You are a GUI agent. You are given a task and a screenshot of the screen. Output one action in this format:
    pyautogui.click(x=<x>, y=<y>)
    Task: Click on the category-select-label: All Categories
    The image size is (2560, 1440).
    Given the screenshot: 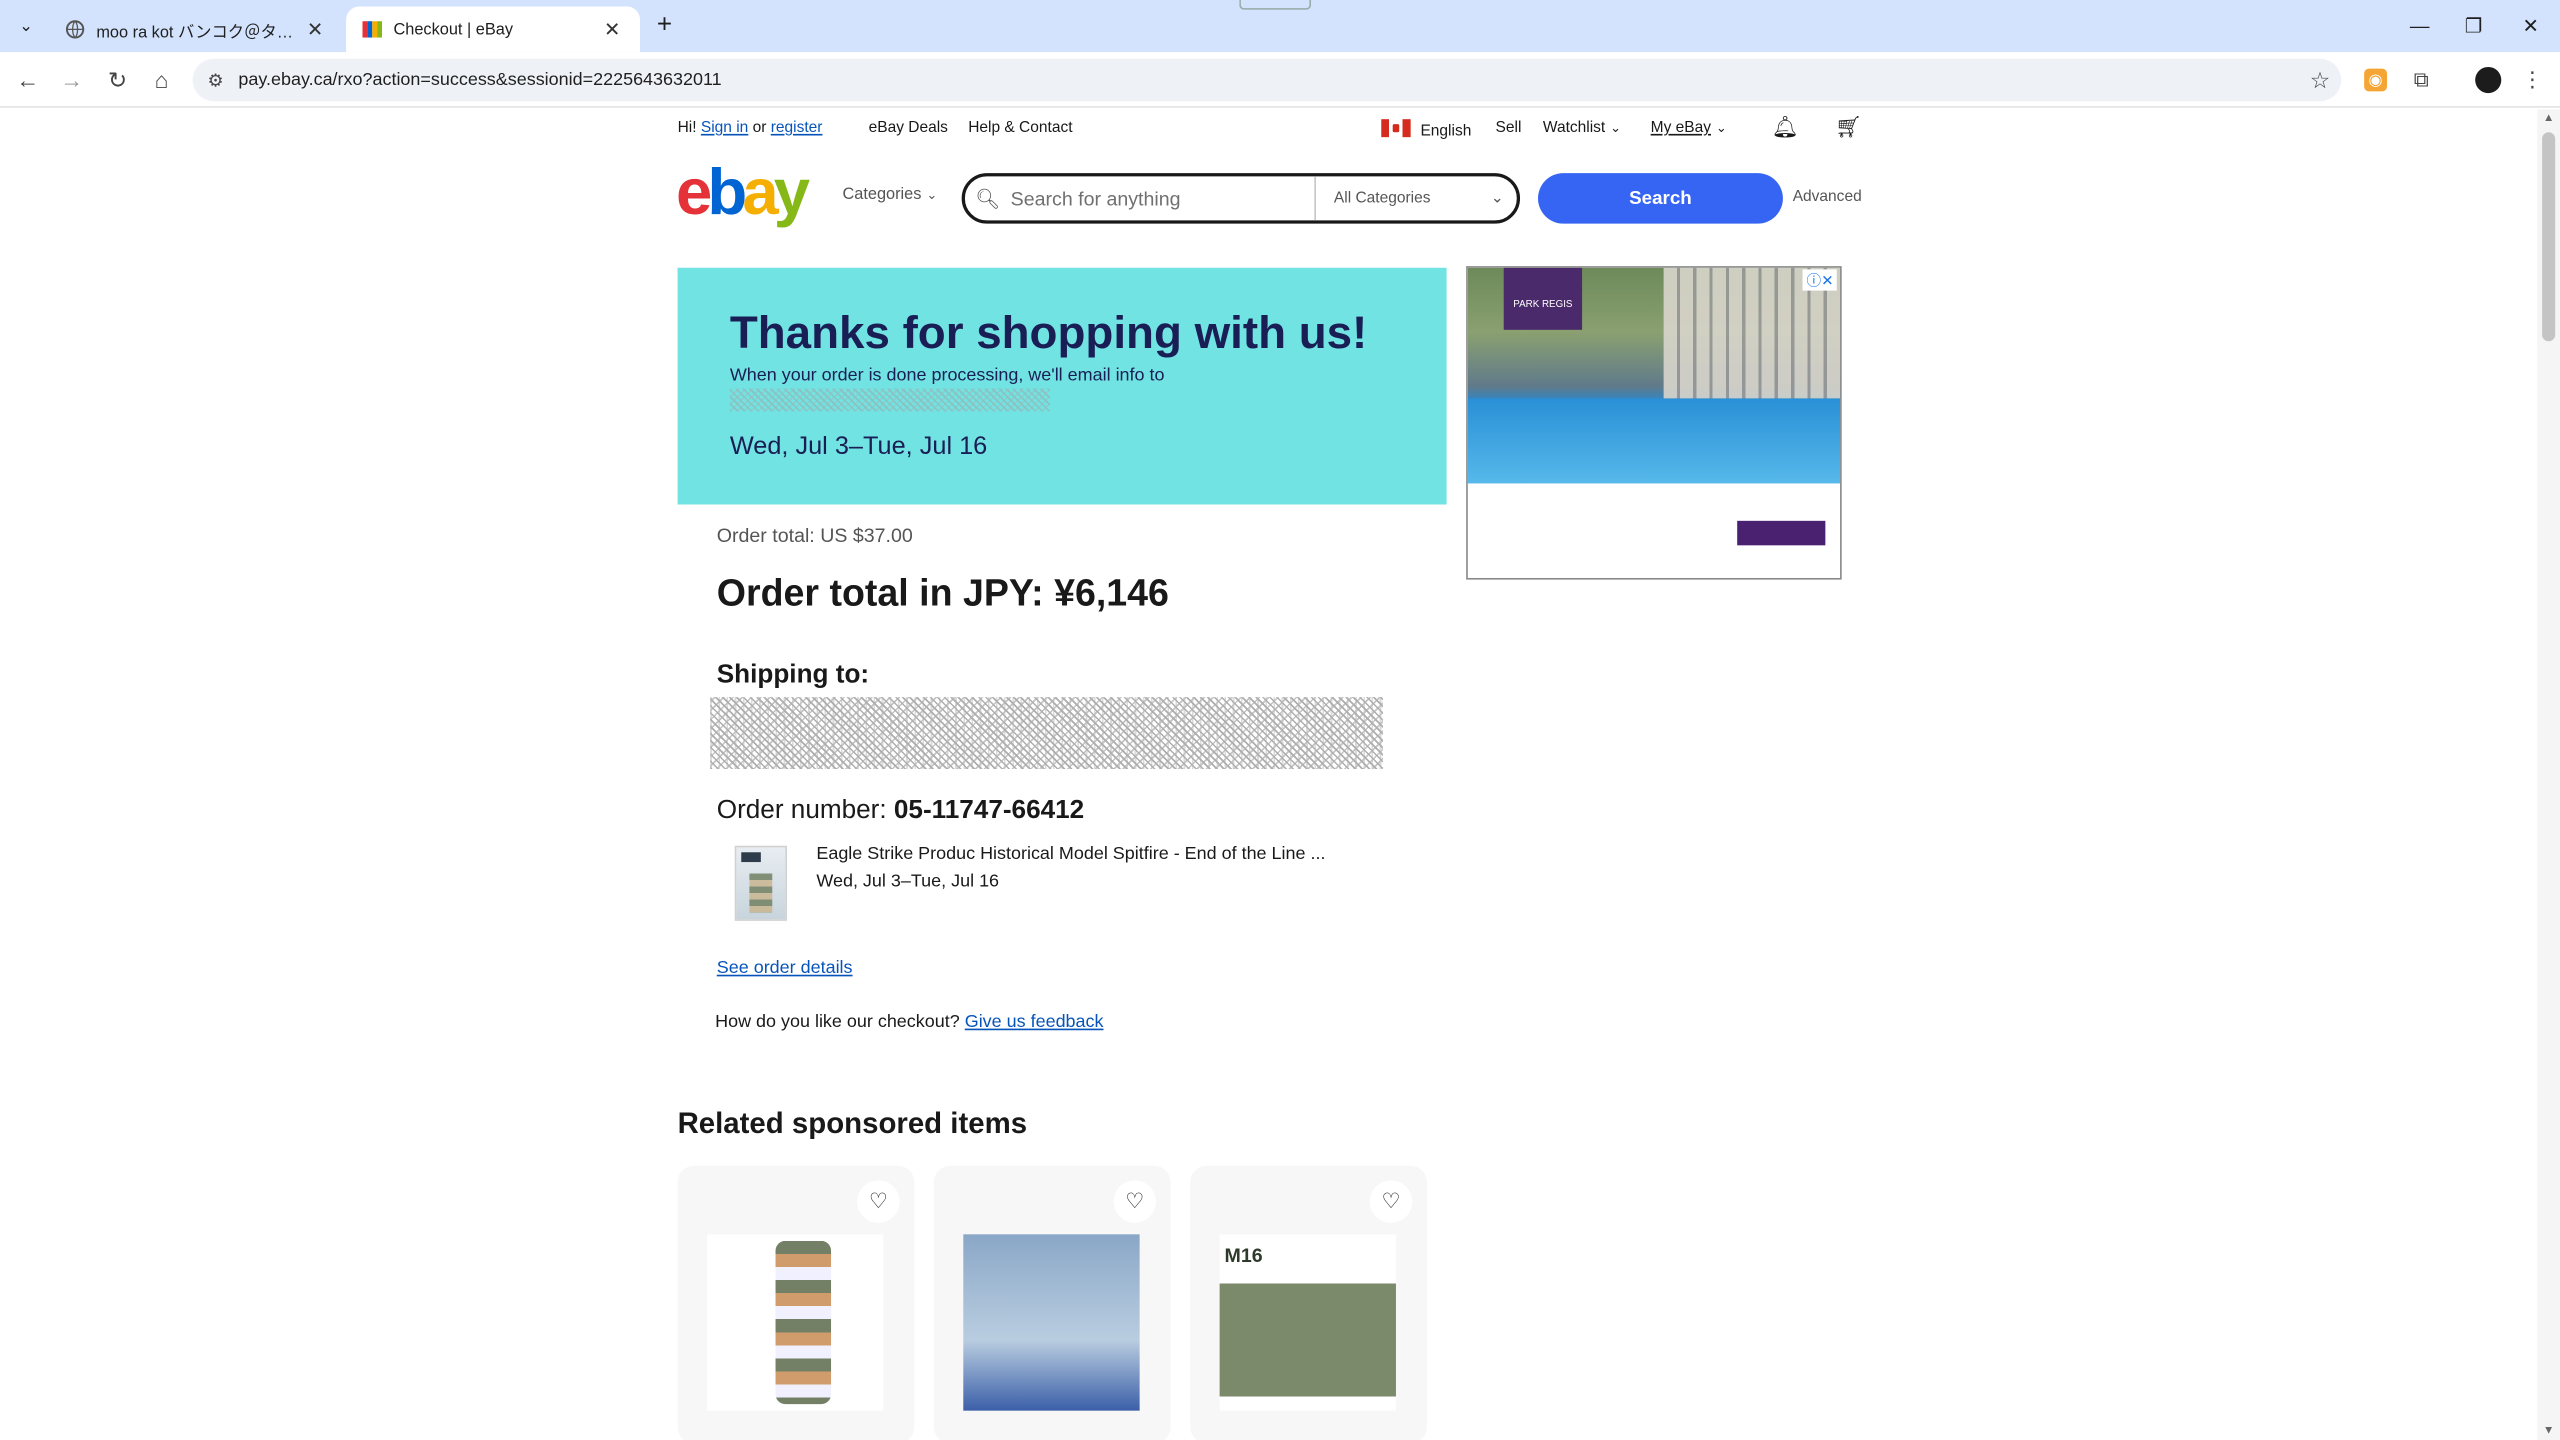 What is the action you would take?
    pyautogui.click(x=1382, y=198)
    